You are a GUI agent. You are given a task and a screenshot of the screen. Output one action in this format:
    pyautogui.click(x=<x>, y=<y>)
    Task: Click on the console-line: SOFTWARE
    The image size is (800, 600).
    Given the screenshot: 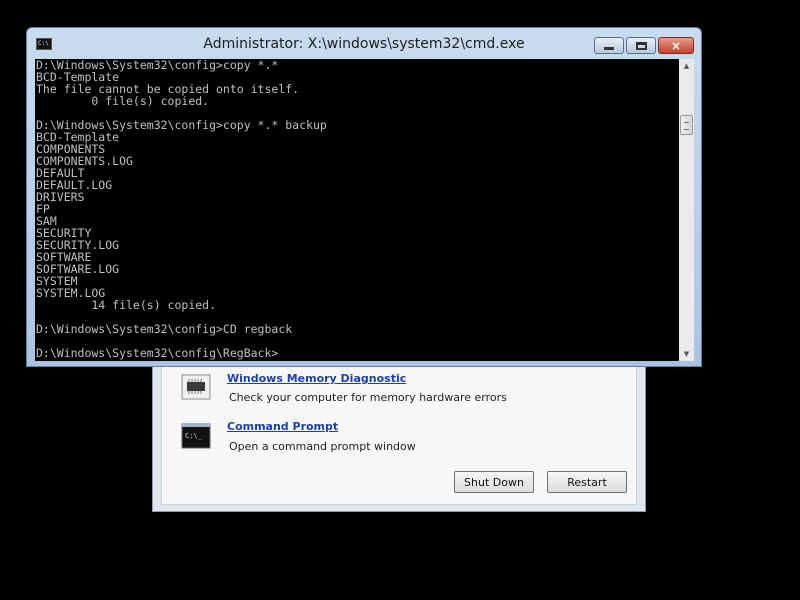 What is the action you would take?
    pyautogui.click(x=64, y=257)
    